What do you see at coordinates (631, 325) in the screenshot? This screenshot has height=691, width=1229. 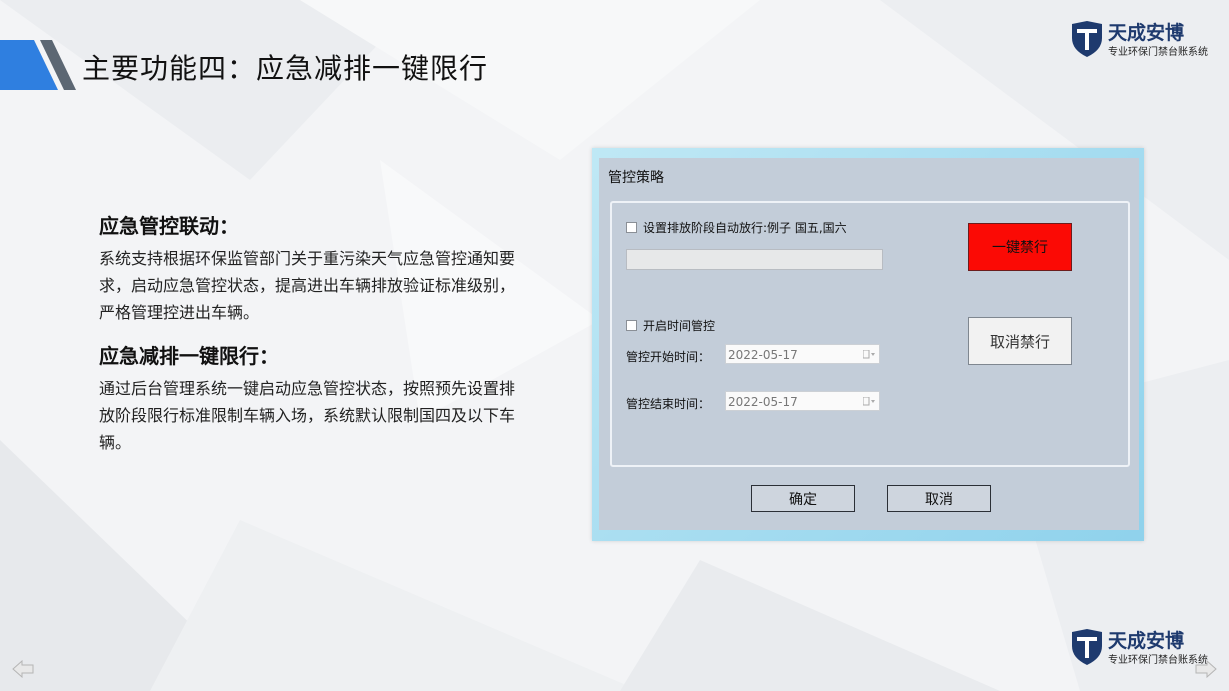 I see `time-control-checkbox` at bounding box center [631, 325].